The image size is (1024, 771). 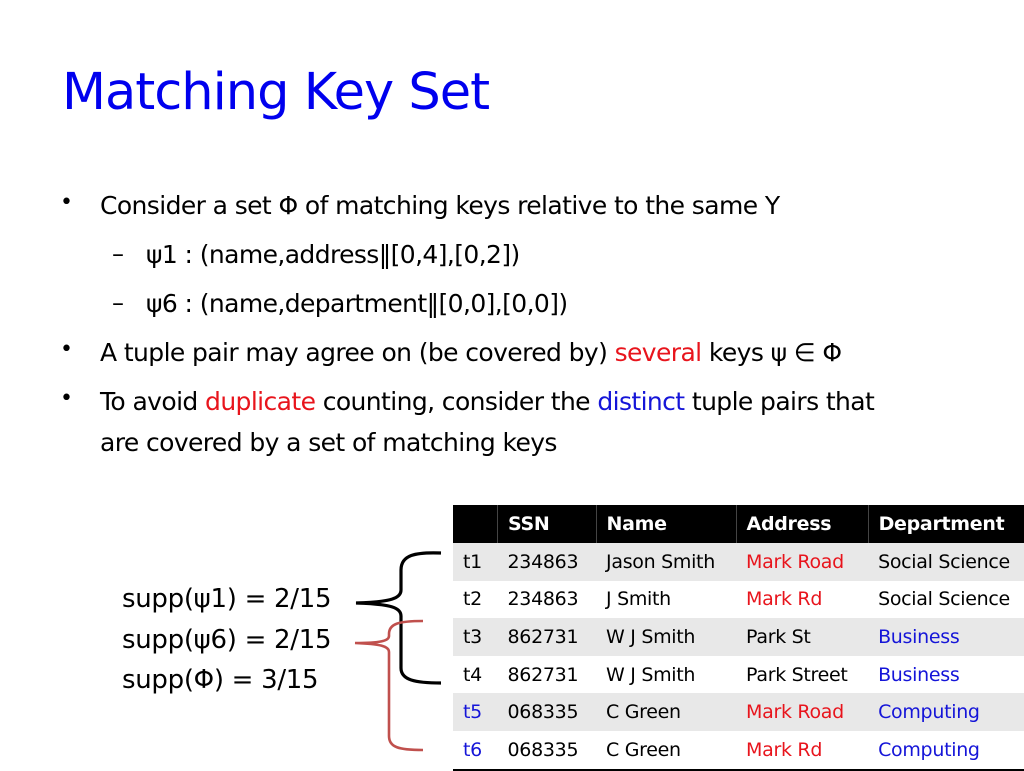 I want to click on header-ssn: SSN, so click(x=547, y=524).